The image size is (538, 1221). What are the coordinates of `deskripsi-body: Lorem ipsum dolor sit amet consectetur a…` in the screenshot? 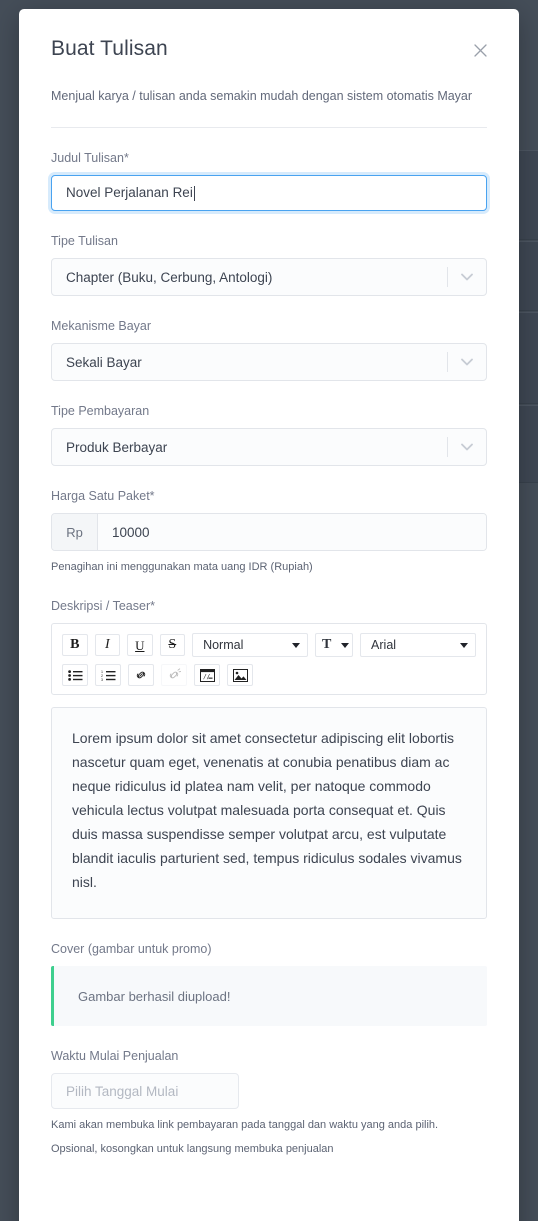 It's located at (267, 810).